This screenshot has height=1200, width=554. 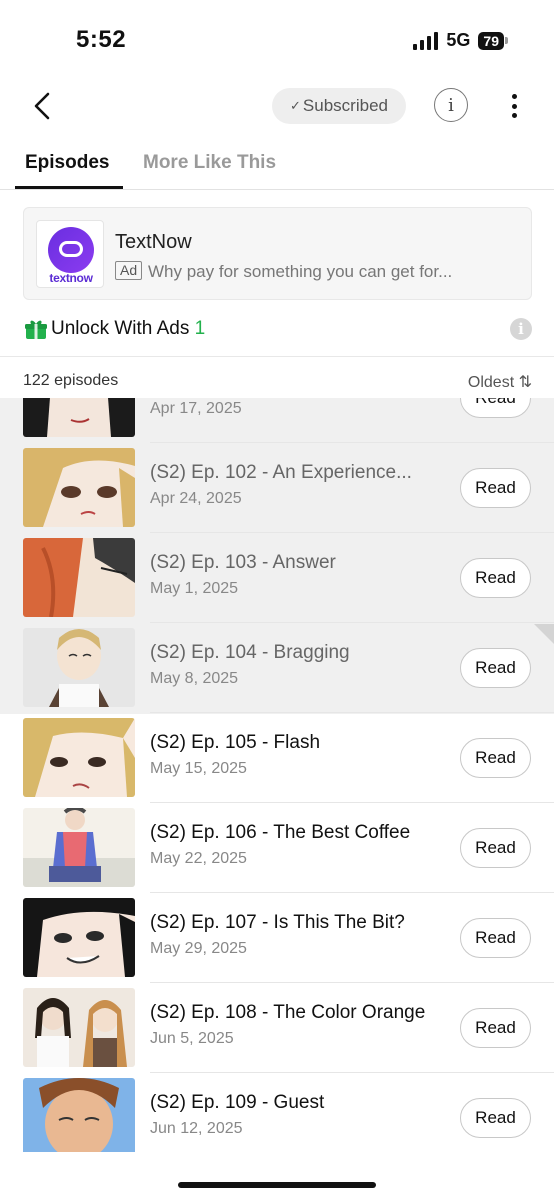 What do you see at coordinates (101, 39) in the screenshot?
I see `status-time: 5:52` at bounding box center [101, 39].